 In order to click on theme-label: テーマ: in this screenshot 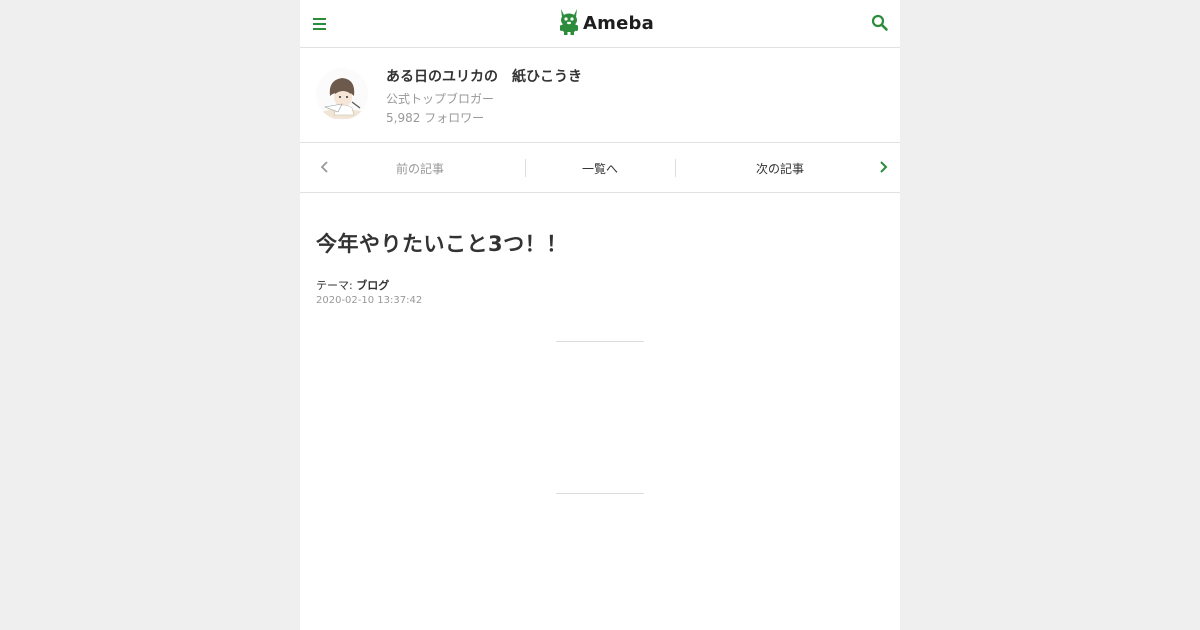, I will do `click(334, 285)`.